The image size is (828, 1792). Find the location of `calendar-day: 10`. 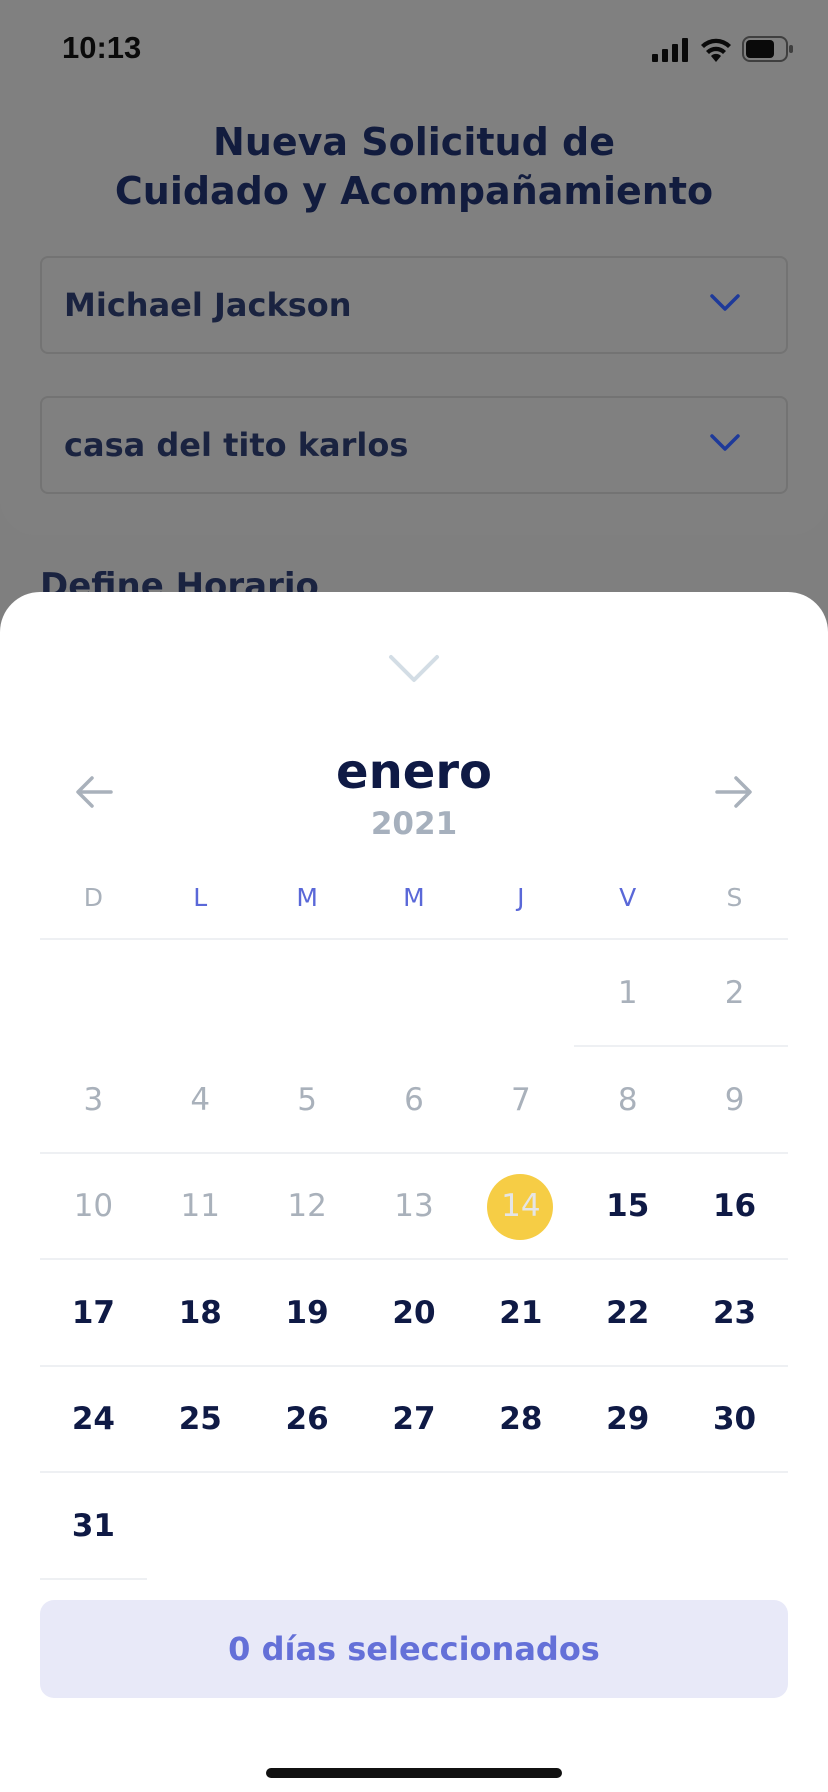

calendar-day: 10 is located at coordinates (93, 1207).